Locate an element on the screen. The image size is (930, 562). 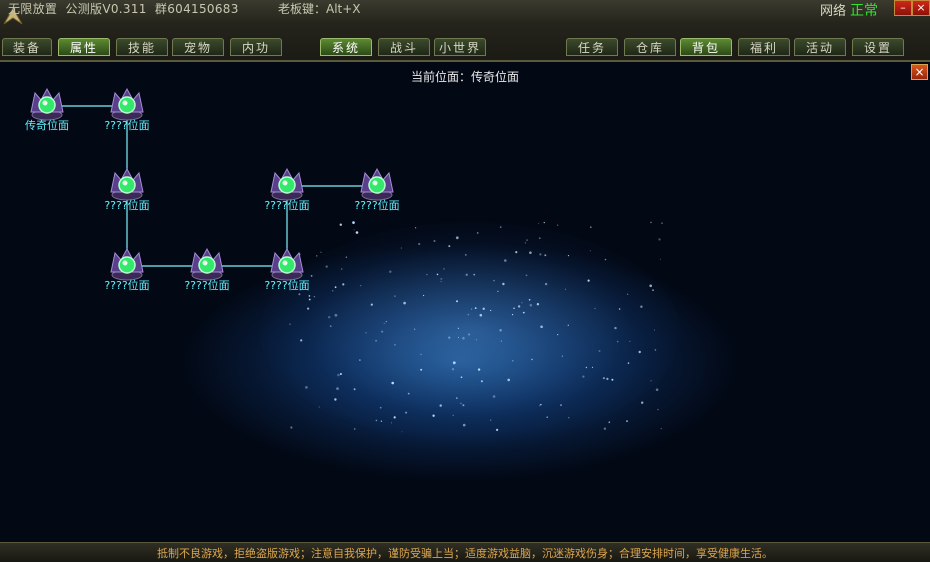
tab-right-5: 活动 is located at coordinates (820, 47).